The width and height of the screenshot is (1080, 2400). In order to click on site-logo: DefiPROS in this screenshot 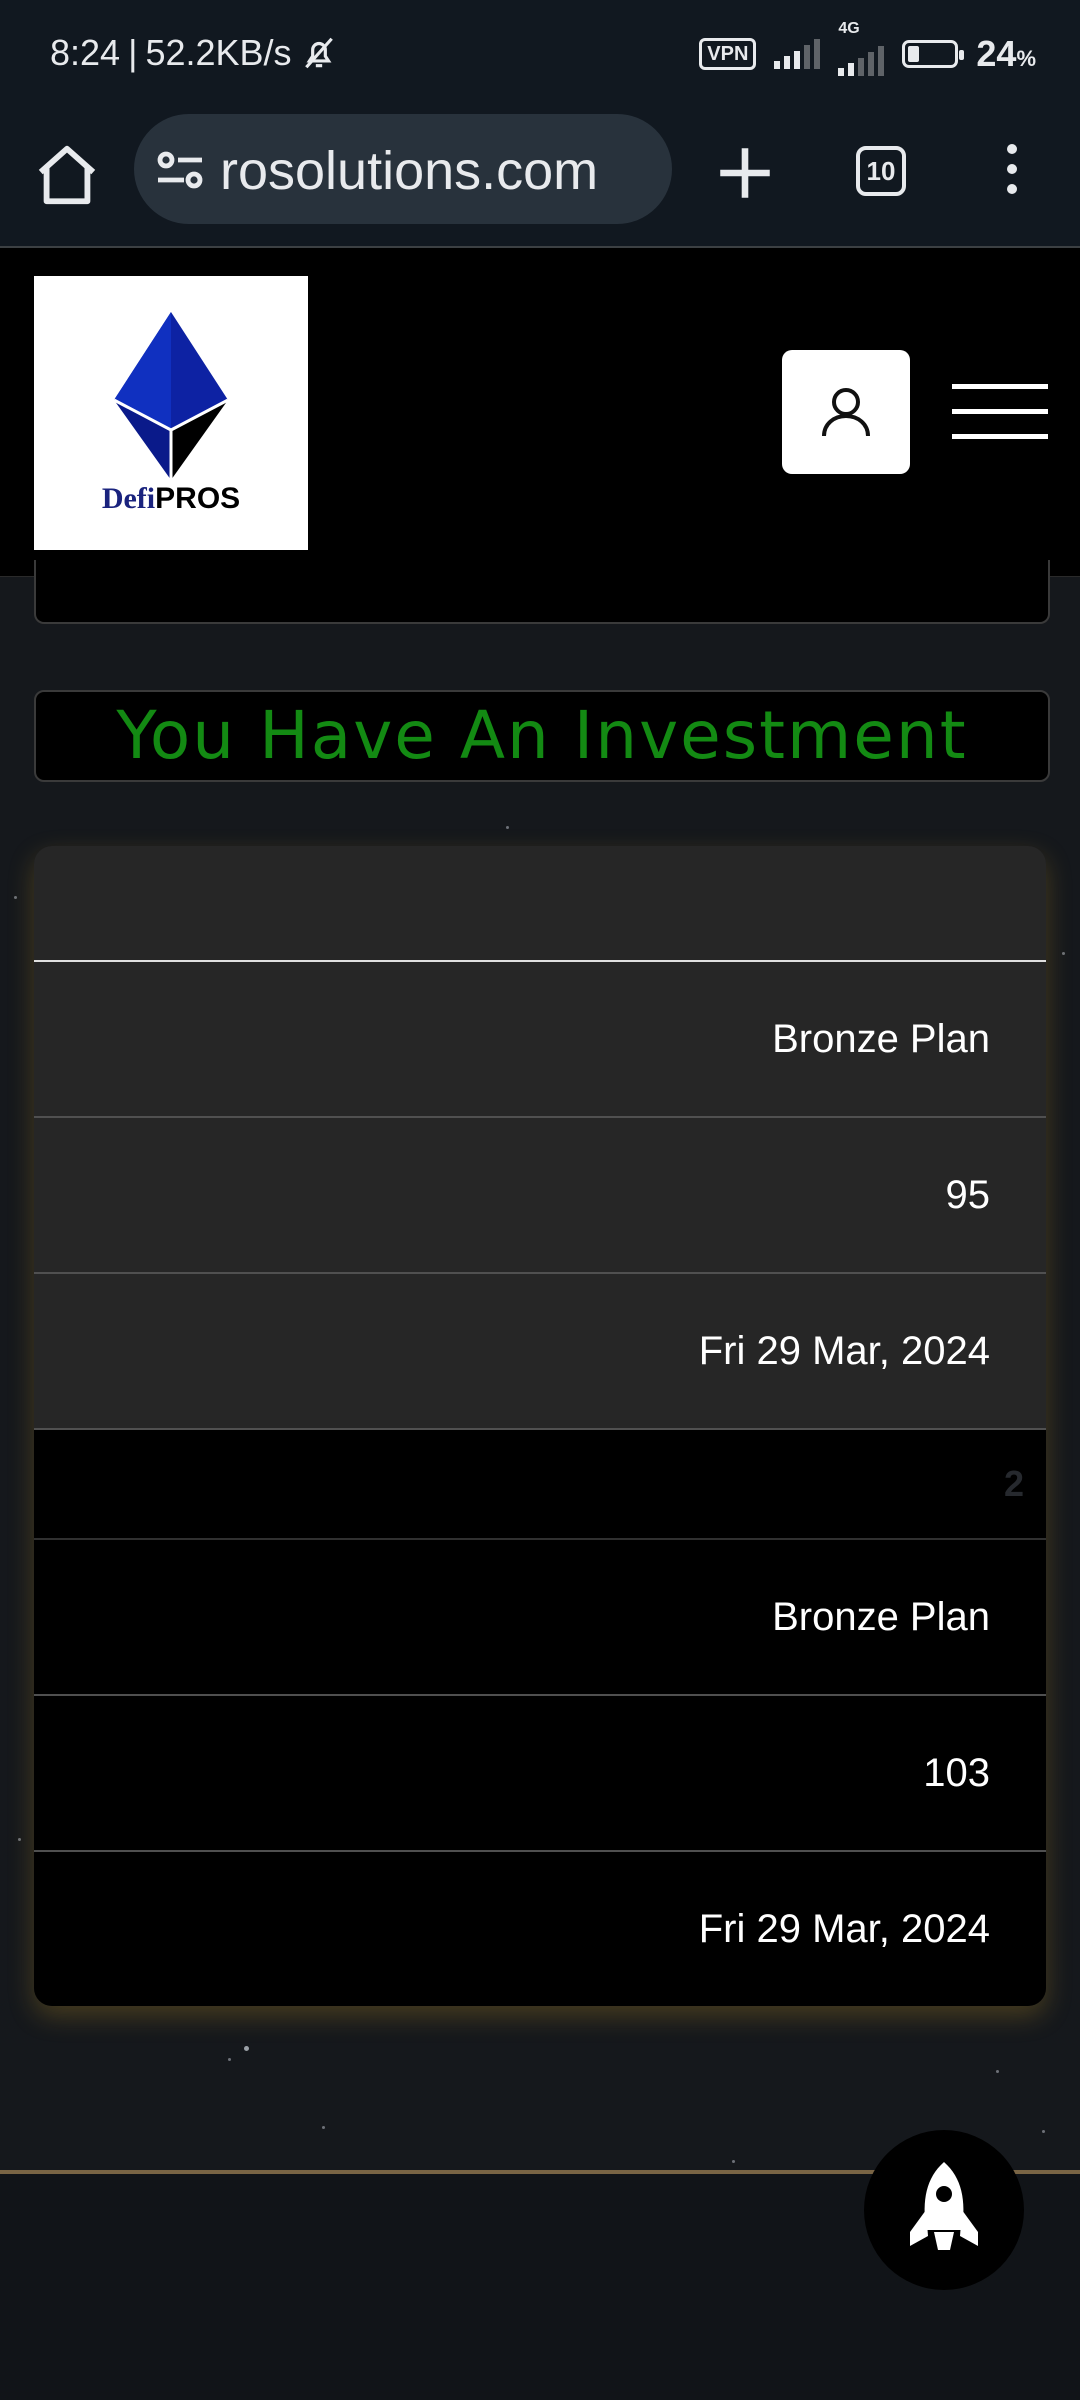, I will do `click(171, 413)`.